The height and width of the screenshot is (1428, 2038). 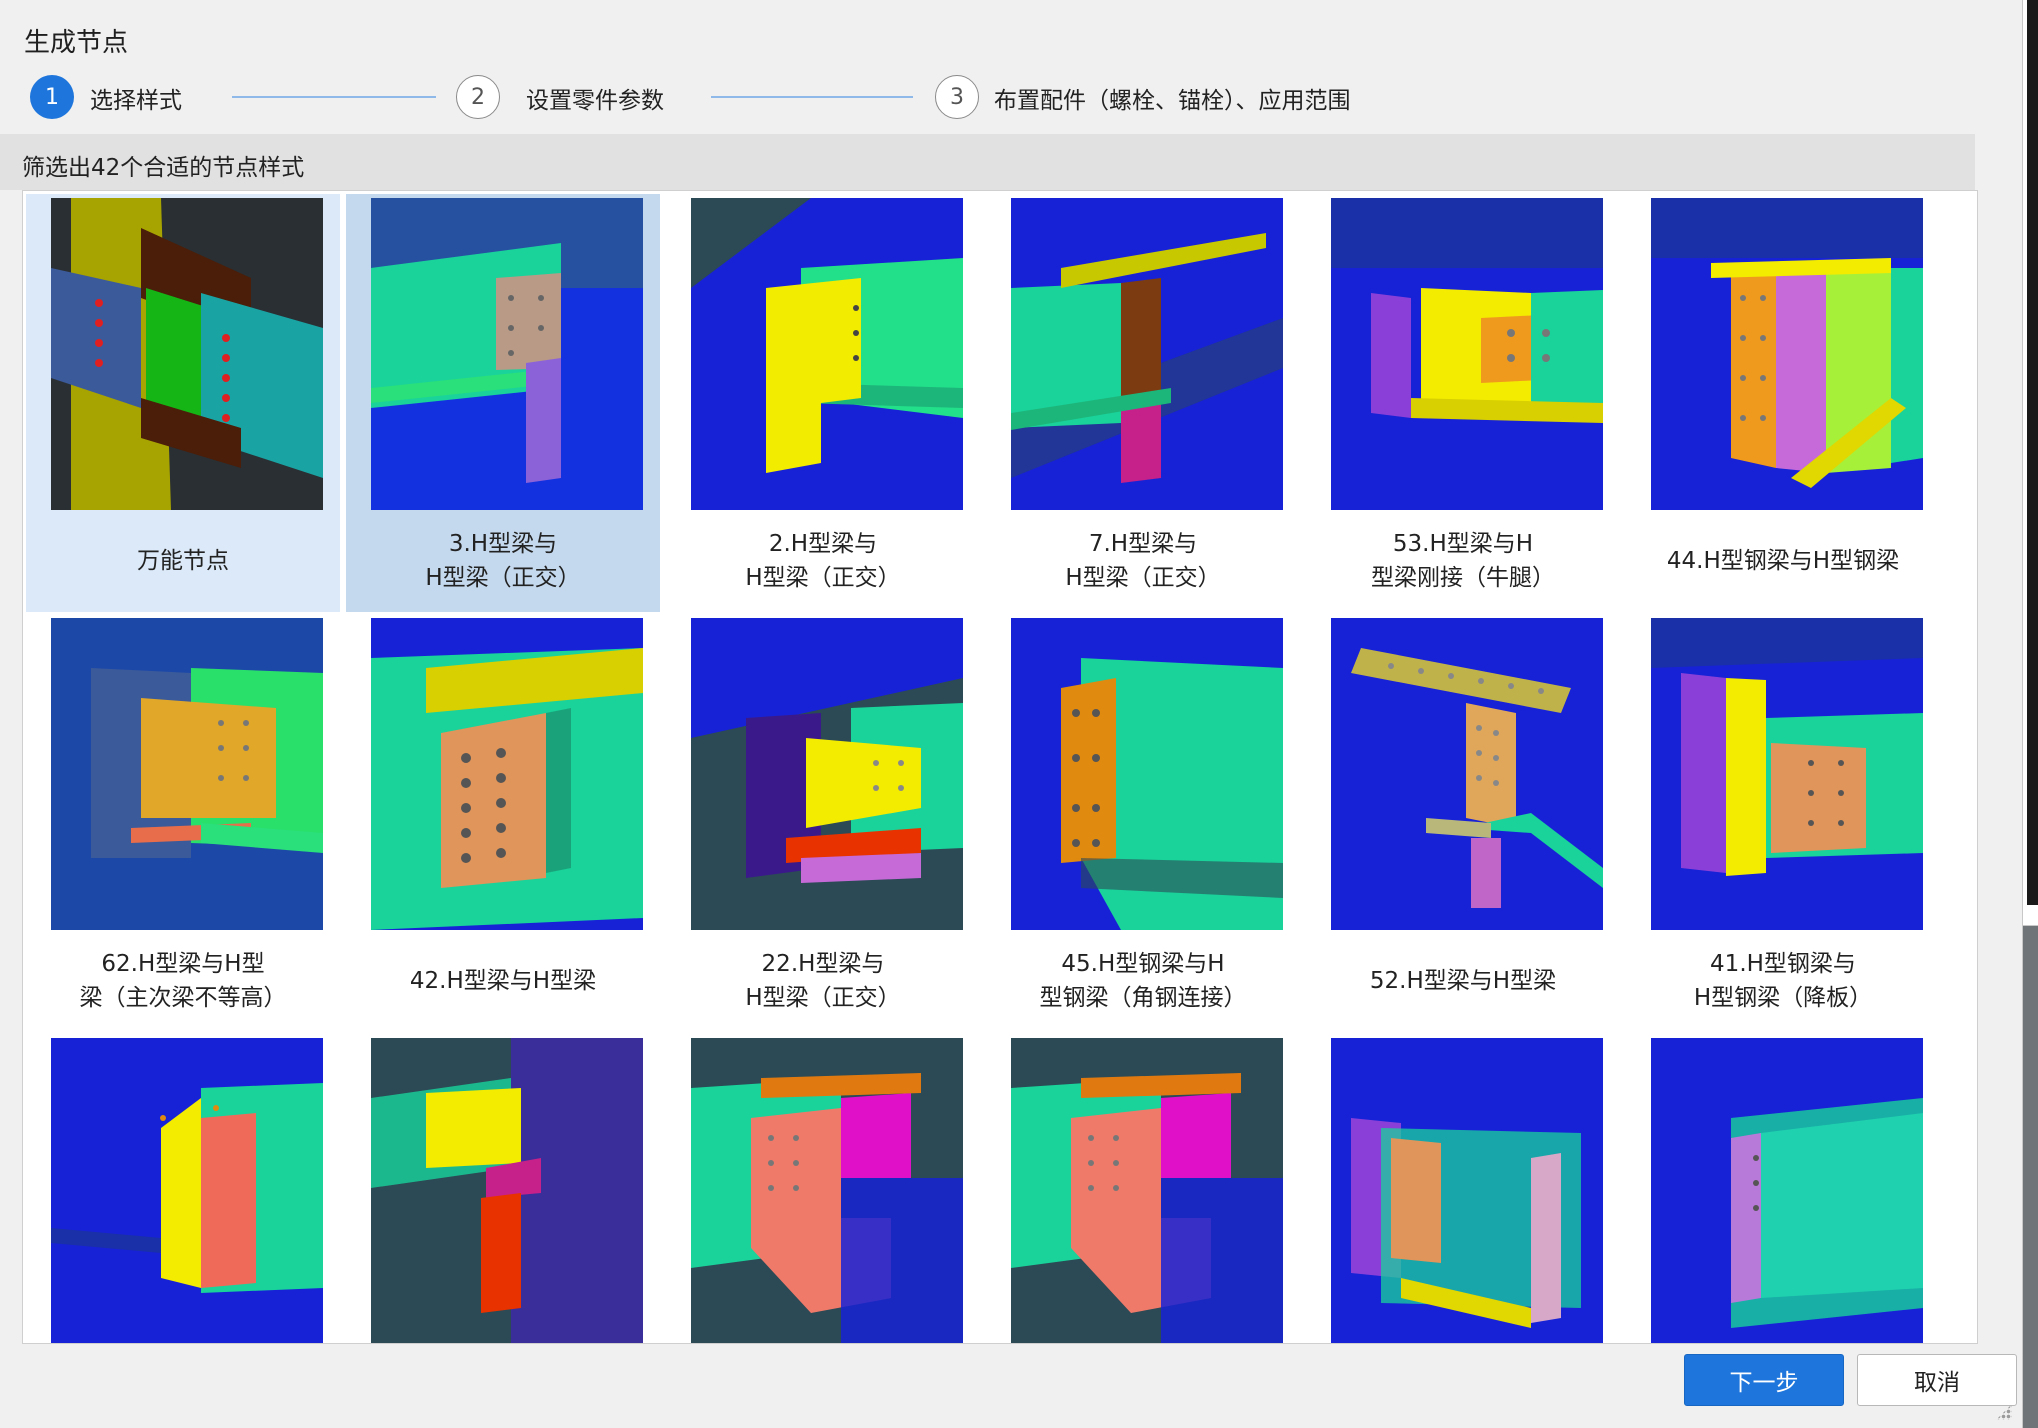 What do you see at coordinates (52, 97) in the screenshot?
I see `step-1-circle: 1` at bounding box center [52, 97].